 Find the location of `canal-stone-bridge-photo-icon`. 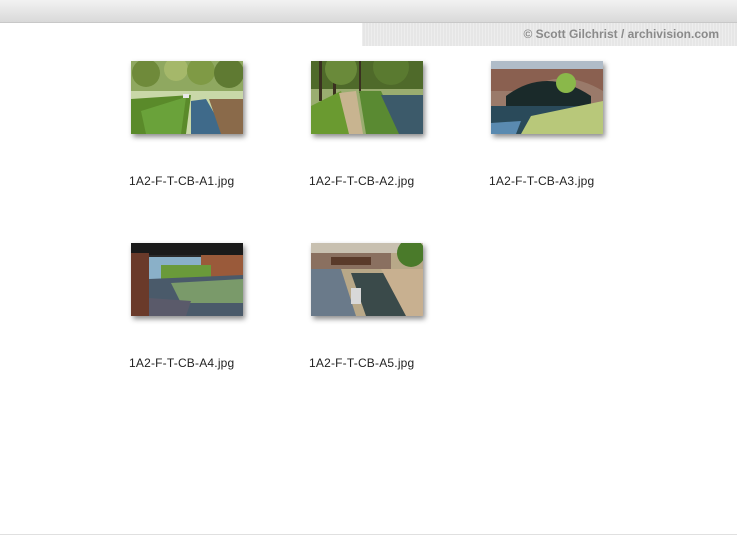

canal-stone-bridge-photo-icon is located at coordinates (547, 97).